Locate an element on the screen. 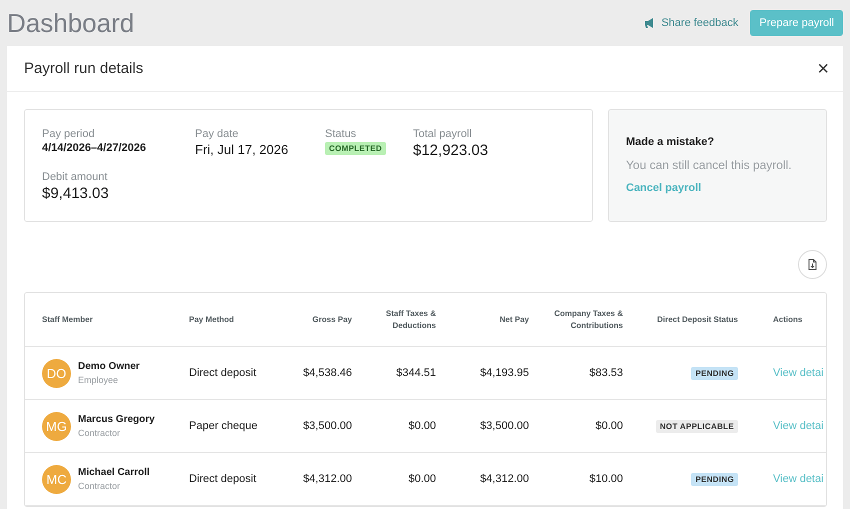 Image resolution: width=850 pixels, height=509 pixels. document-icon is located at coordinates (812, 264).